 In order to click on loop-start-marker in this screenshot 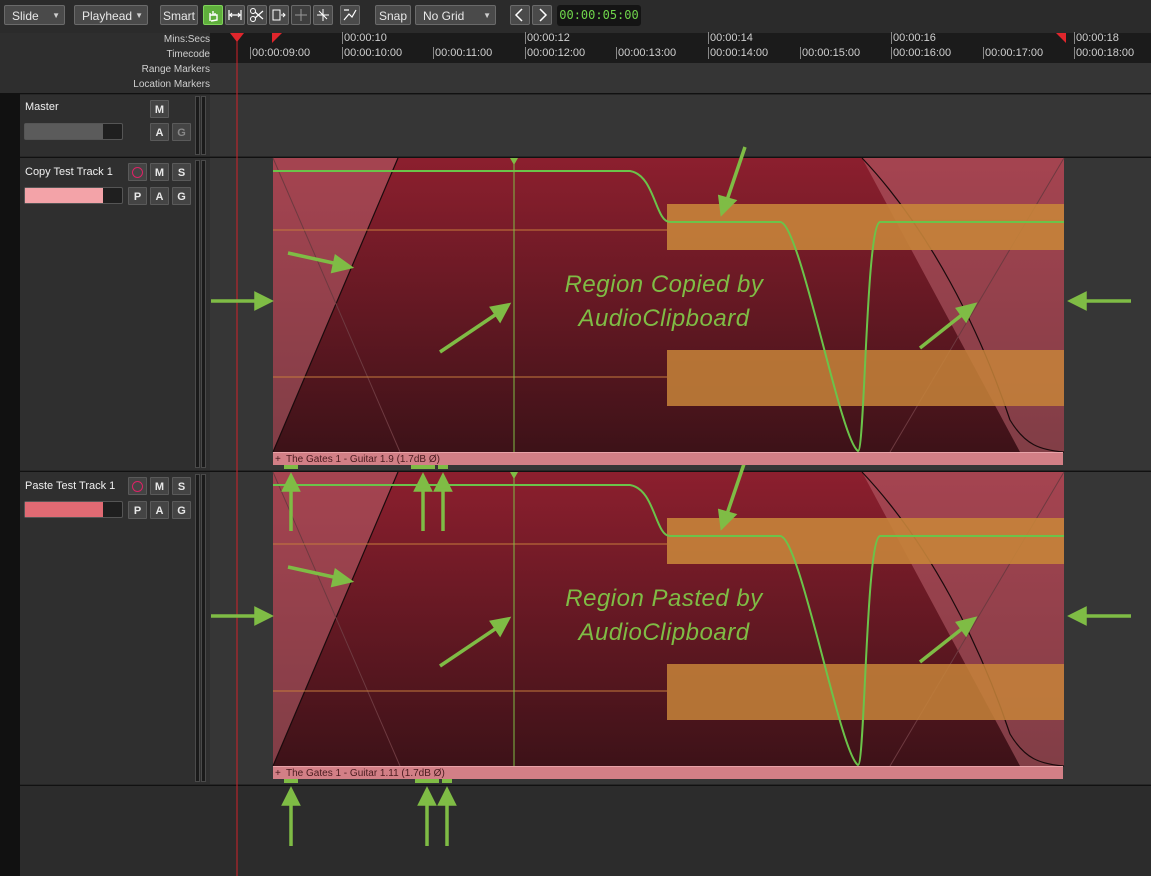, I will do `click(277, 38)`.